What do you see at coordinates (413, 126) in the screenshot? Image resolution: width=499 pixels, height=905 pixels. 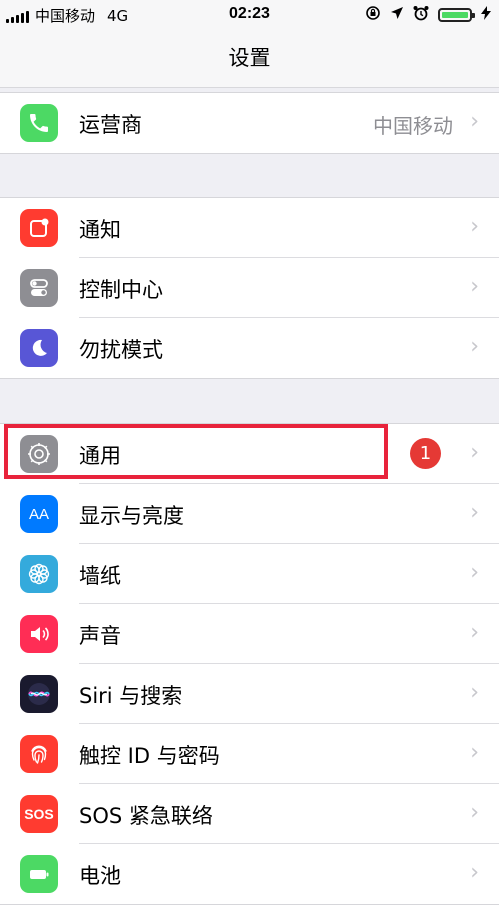 I see `carrier-value: 中国移动` at bounding box center [413, 126].